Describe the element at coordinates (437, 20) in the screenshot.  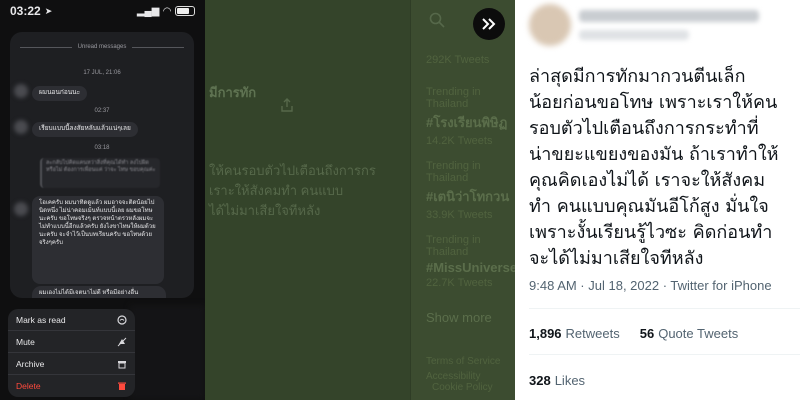
I see `search-icon` at that location.